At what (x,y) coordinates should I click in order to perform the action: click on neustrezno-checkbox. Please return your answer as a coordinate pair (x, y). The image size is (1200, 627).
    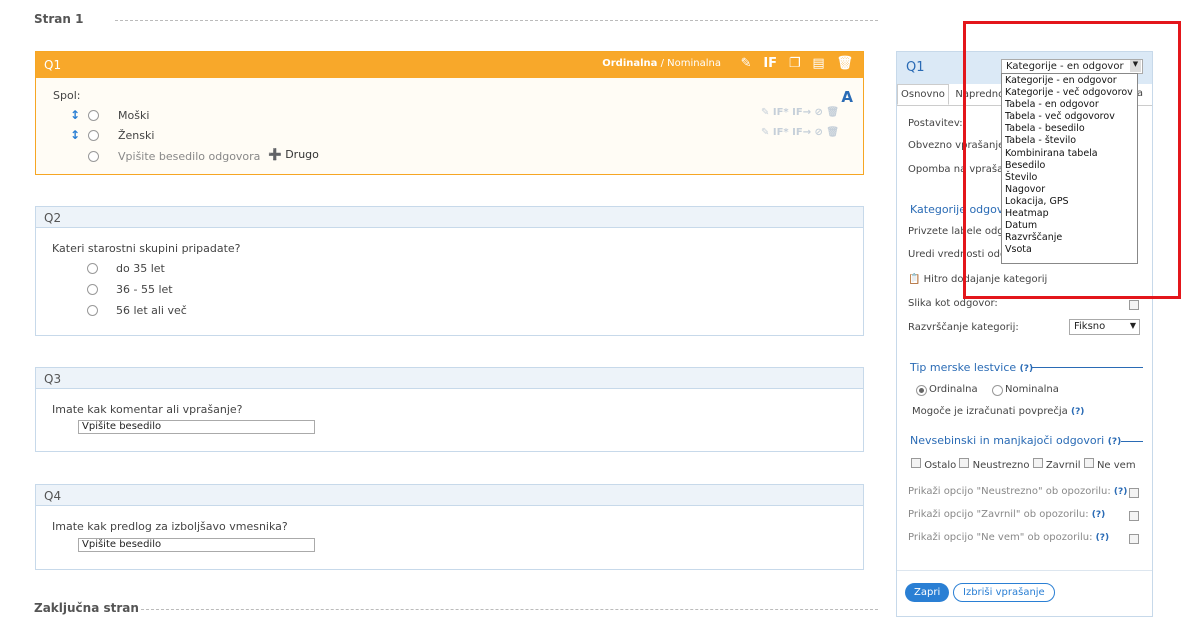
    Looking at the image, I should click on (964, 463).